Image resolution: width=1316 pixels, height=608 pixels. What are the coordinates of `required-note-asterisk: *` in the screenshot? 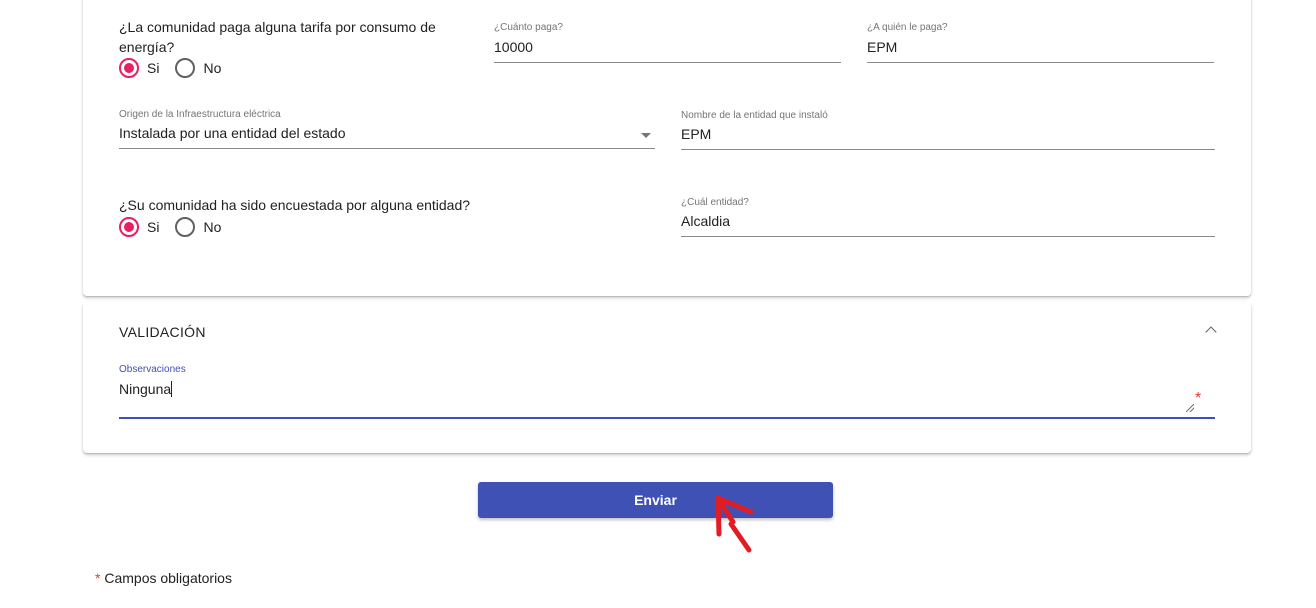 It's located at (98, 578).